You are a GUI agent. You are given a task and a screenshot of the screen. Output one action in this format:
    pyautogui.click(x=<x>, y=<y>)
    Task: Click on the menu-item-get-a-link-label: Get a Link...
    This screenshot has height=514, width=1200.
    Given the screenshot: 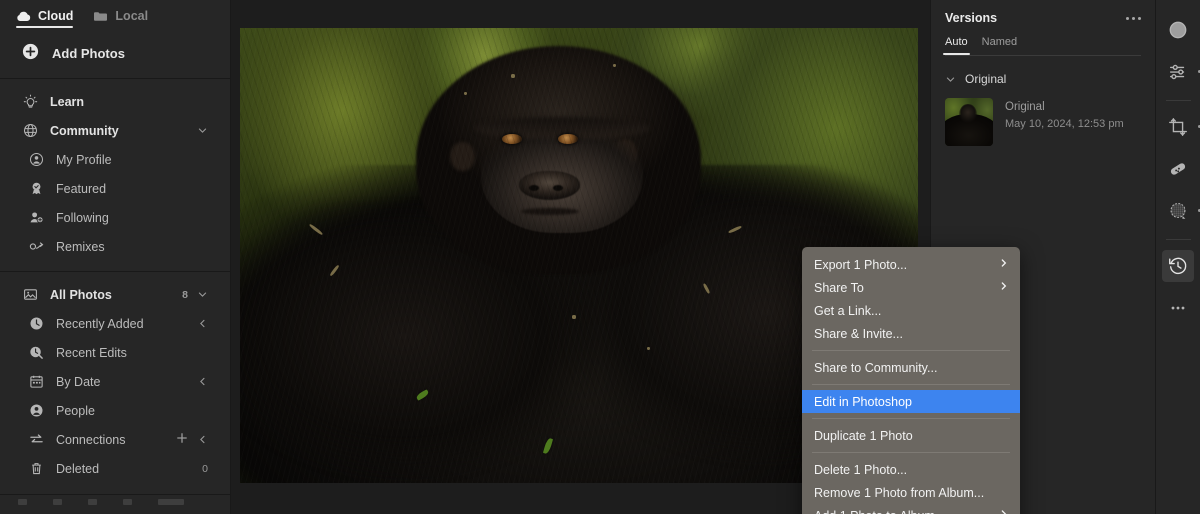 What is the action you would take?
    pyautogui.click(x=848, y=310)
    